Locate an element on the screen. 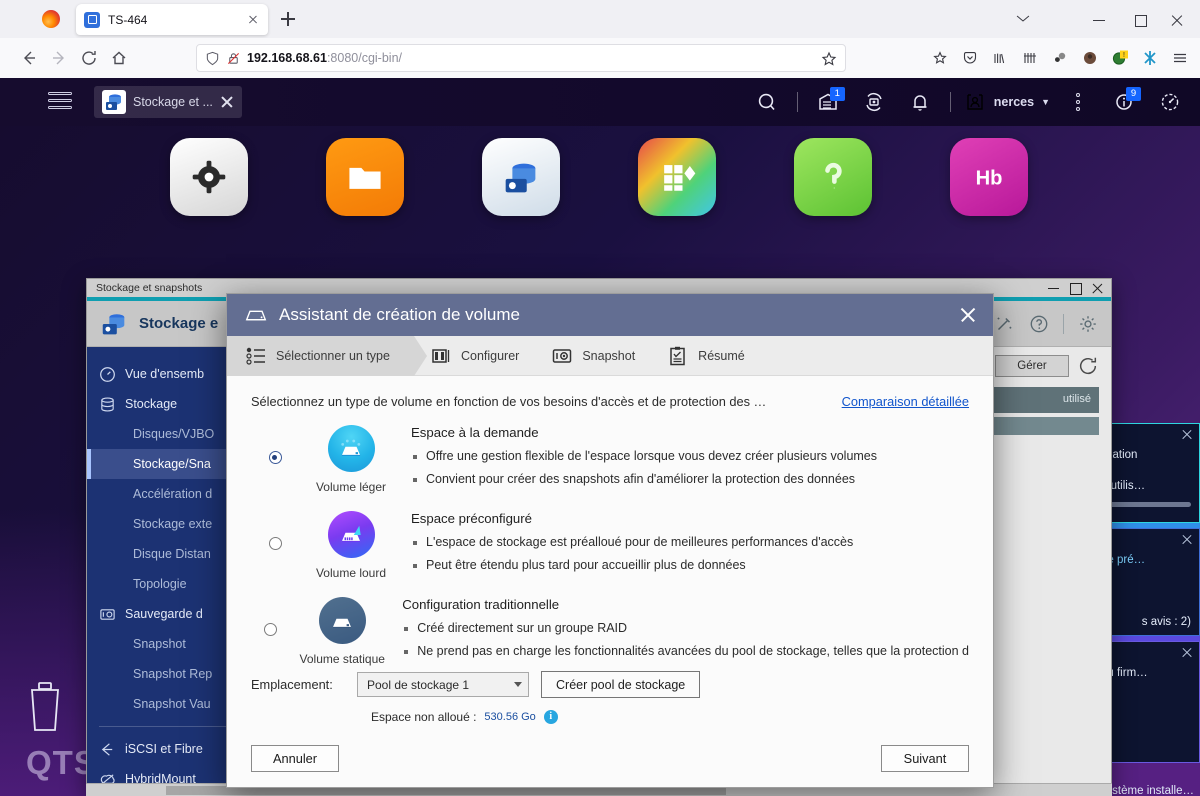 The width and height of the screenshot is (1200, 796). reload-icon is located at coordinates (89, 58).